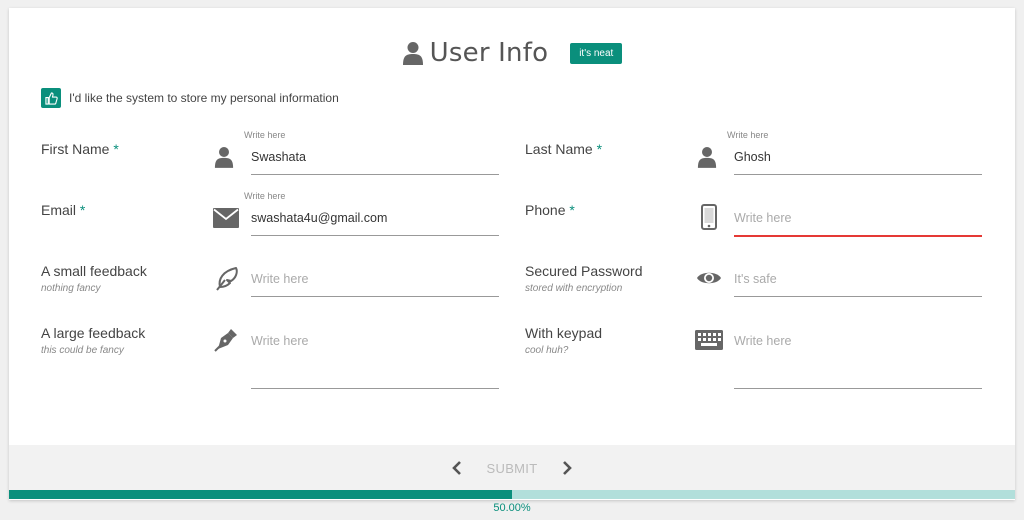  What do you see at coordinates (375, 361) in the screenshot?
I see `large-feedback-textarea: Write here` at bounding box center [375, 361].